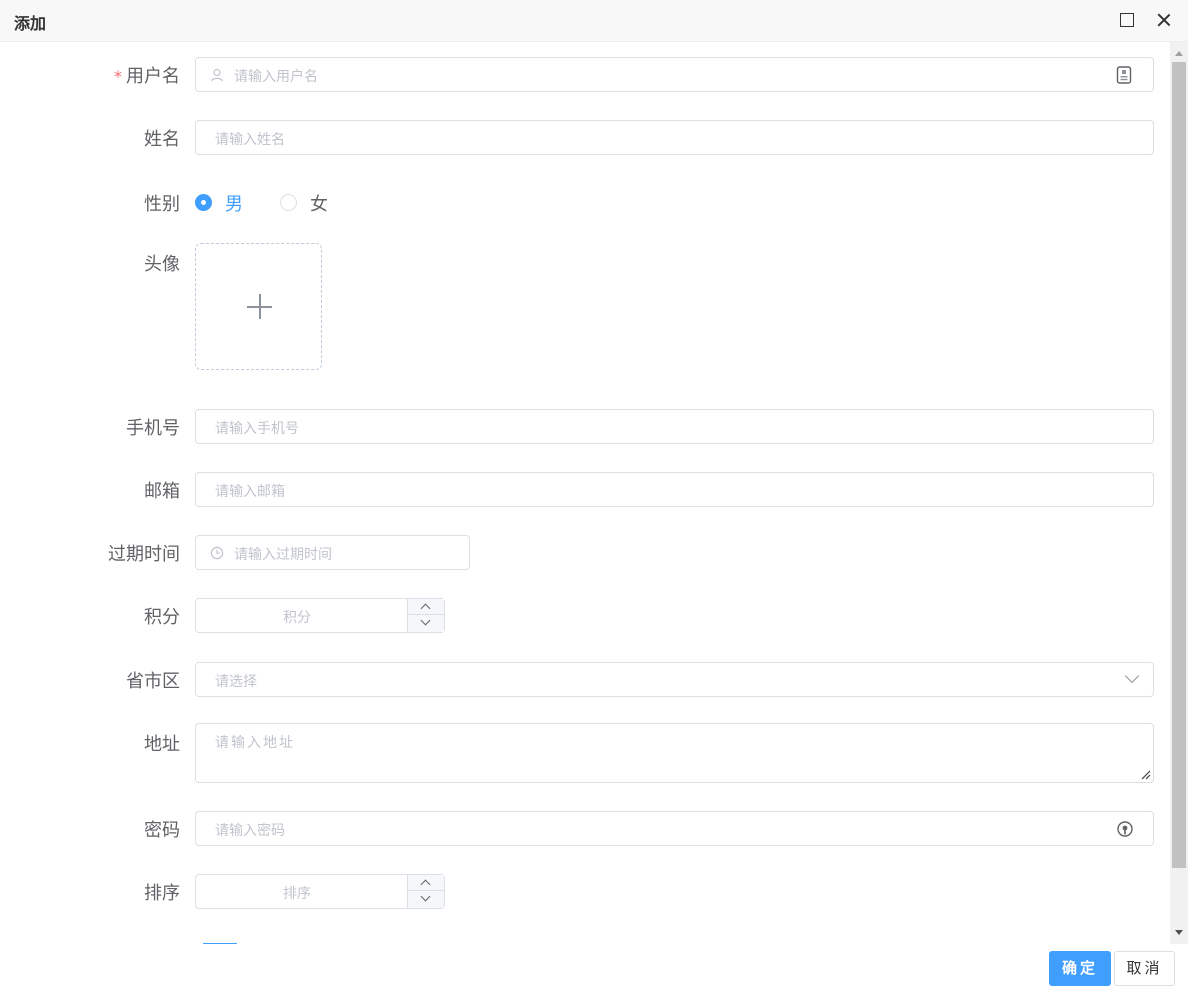 Image resolution: width=1188 pixels, height=1001 pixels. What do you see at coordinates (1144, 968) in the screenshot?
I see `cancel-button: 取消` at bounding box center [1144, 968].